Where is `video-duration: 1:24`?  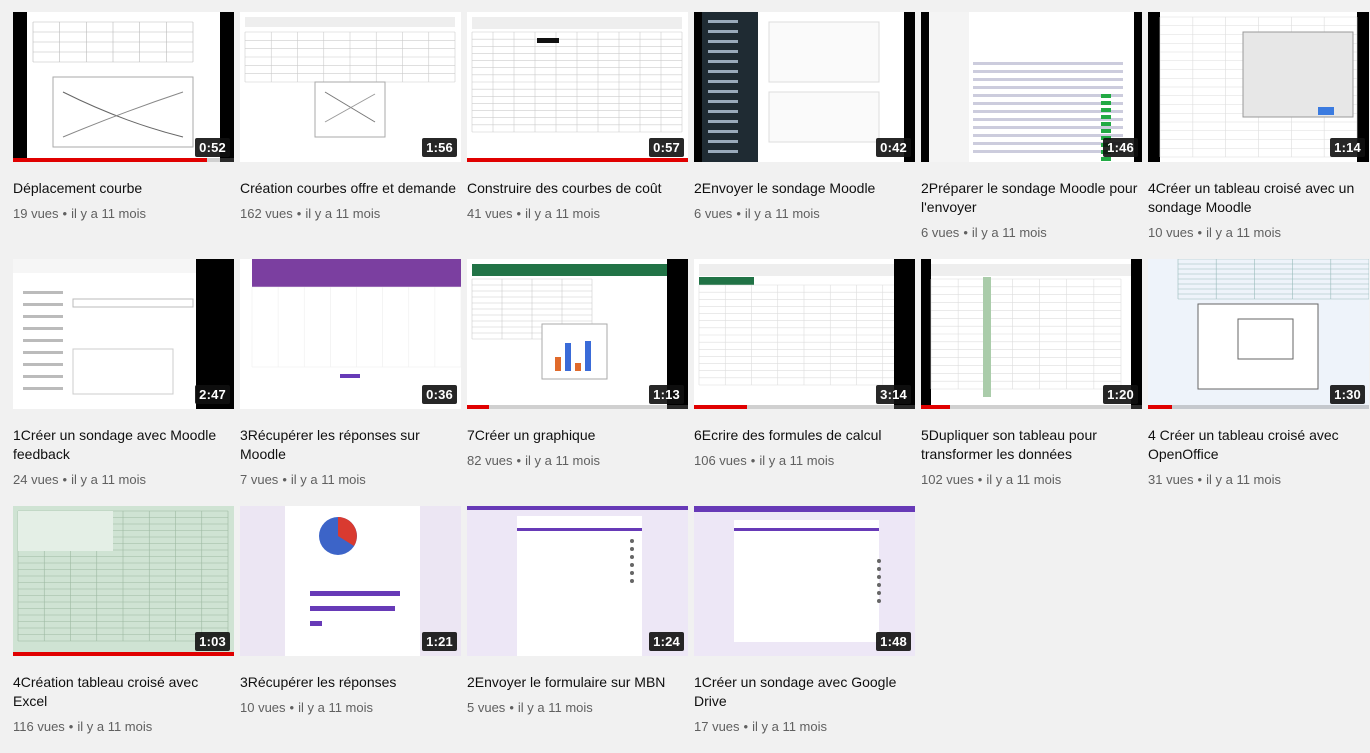
video-duration: 1:24 is located at coordinates (666, 641).